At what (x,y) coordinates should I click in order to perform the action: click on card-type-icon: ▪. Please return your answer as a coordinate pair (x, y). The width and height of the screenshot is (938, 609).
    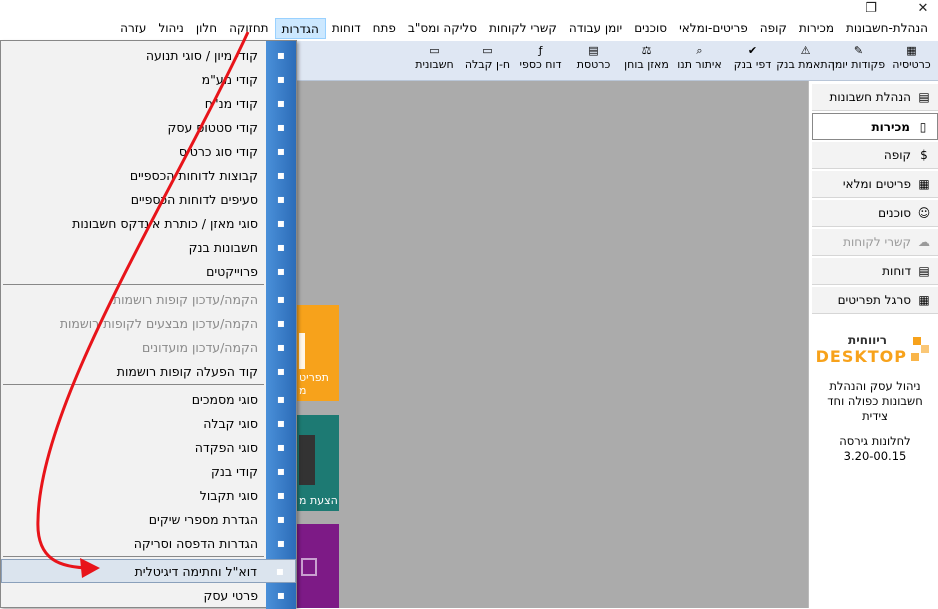
    Looking at the image, I should click on (281, 151).